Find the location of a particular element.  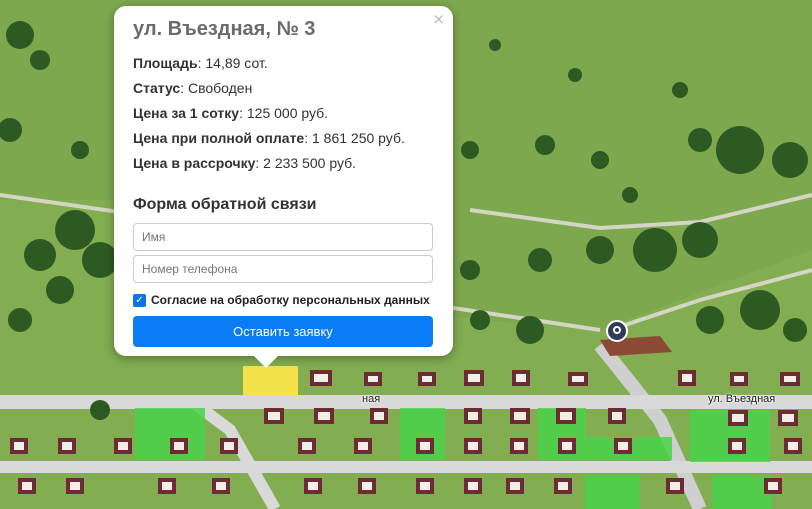

phone-input is located at coordinates (283, 269).